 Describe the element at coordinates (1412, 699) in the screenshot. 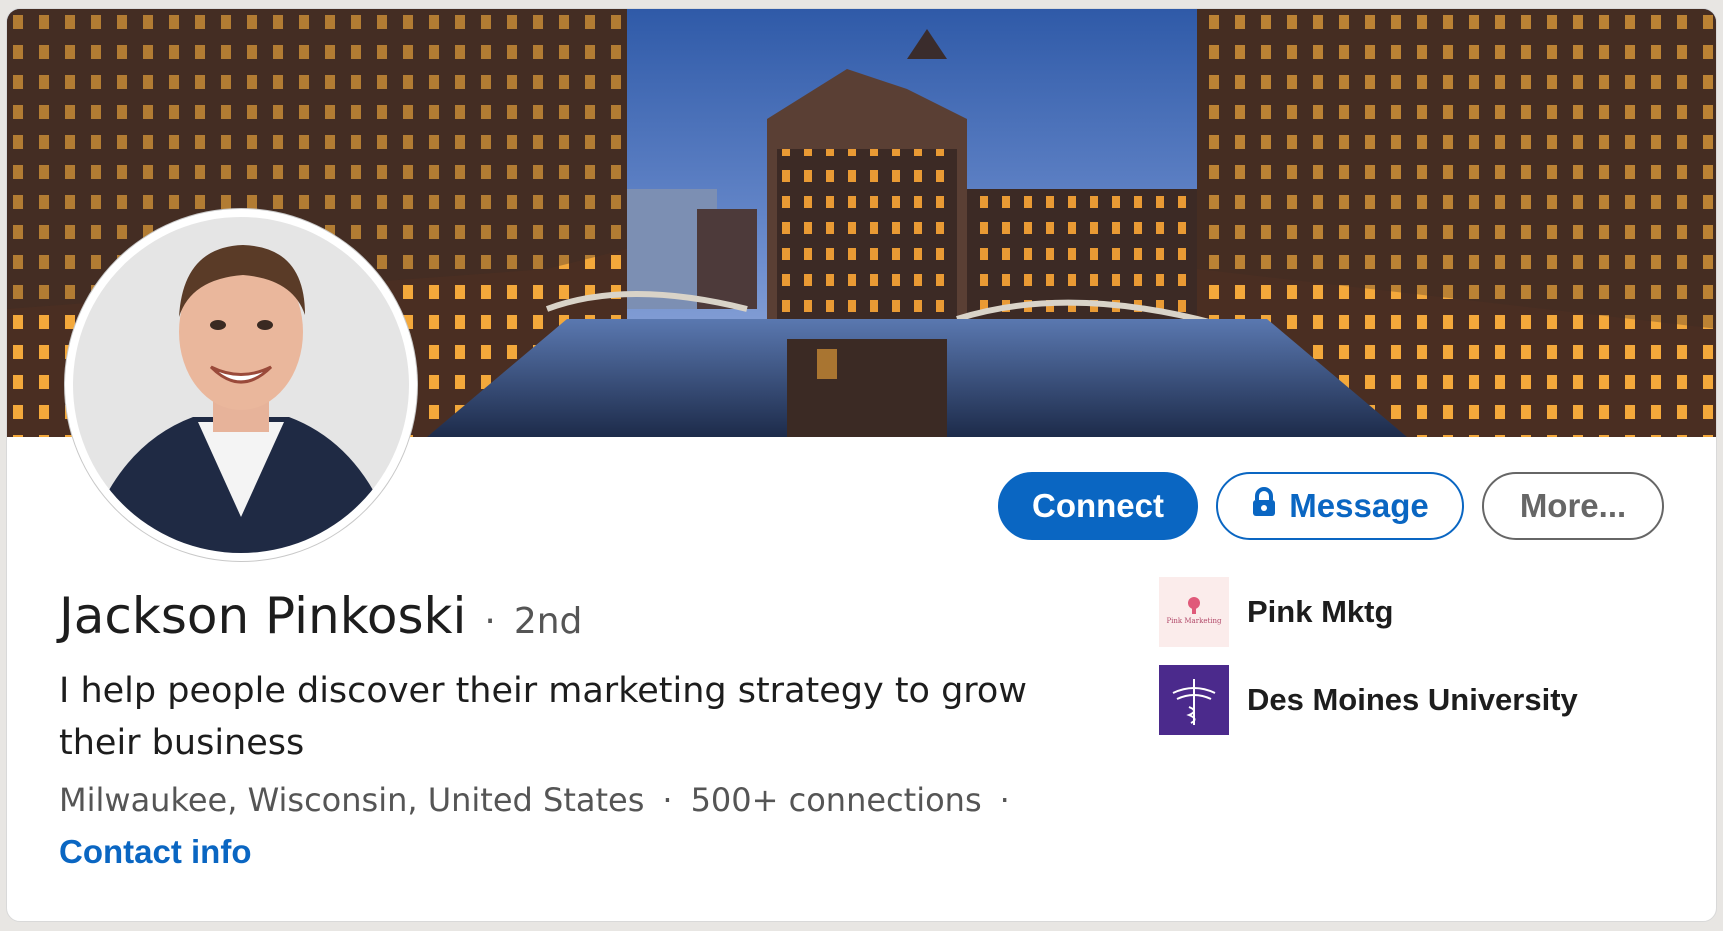

I see `org-name: Des Moines University` at that location.